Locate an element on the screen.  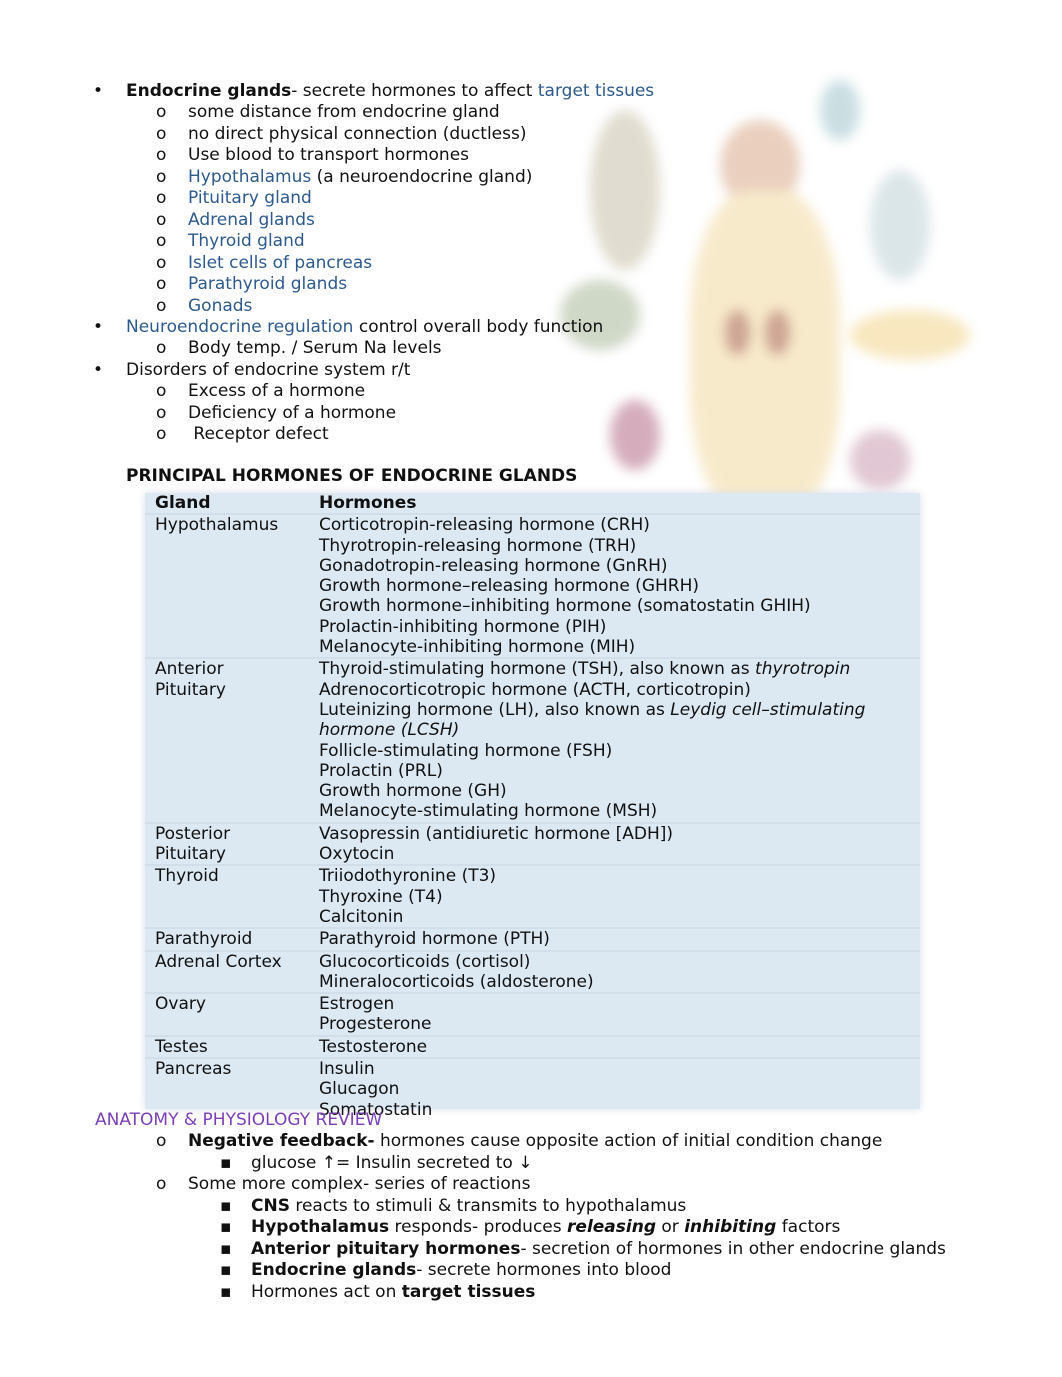
list-item: Islet cells of pancreas is located at coordinates (280, 263).